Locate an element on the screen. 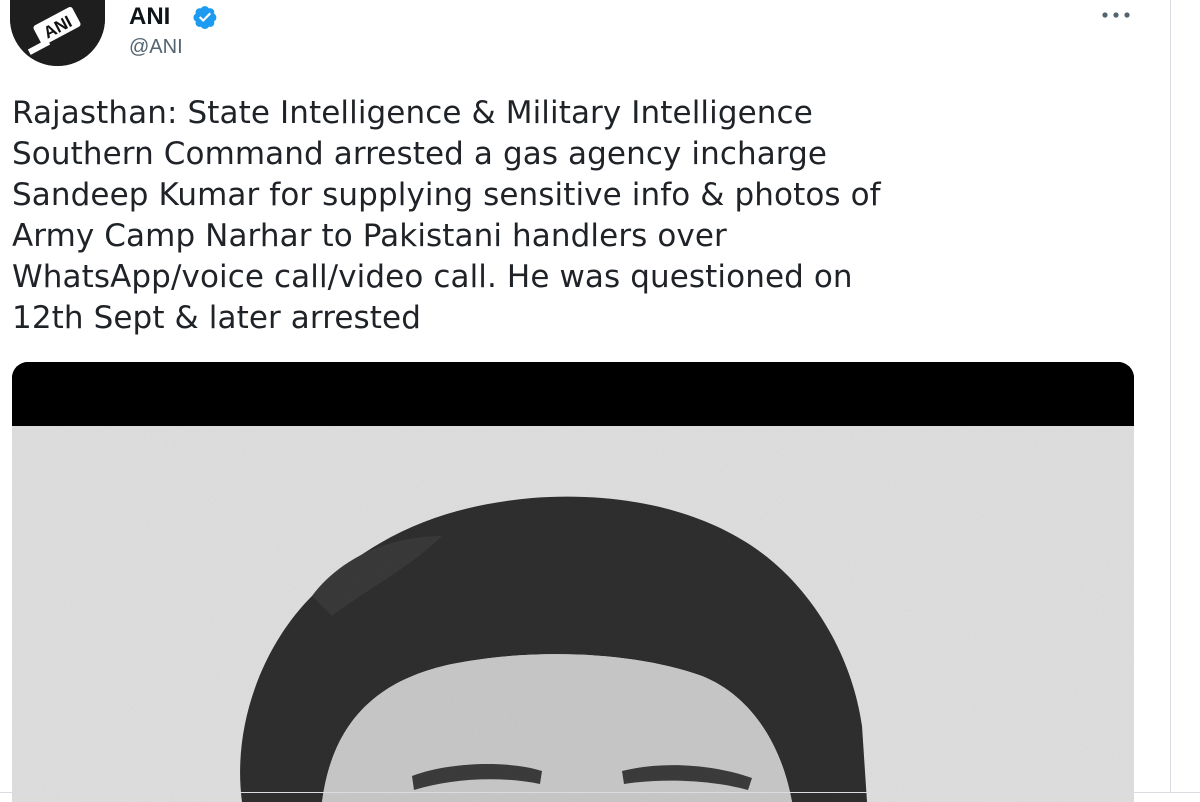  verified-badge-icon is located at coordinates (205, 18).